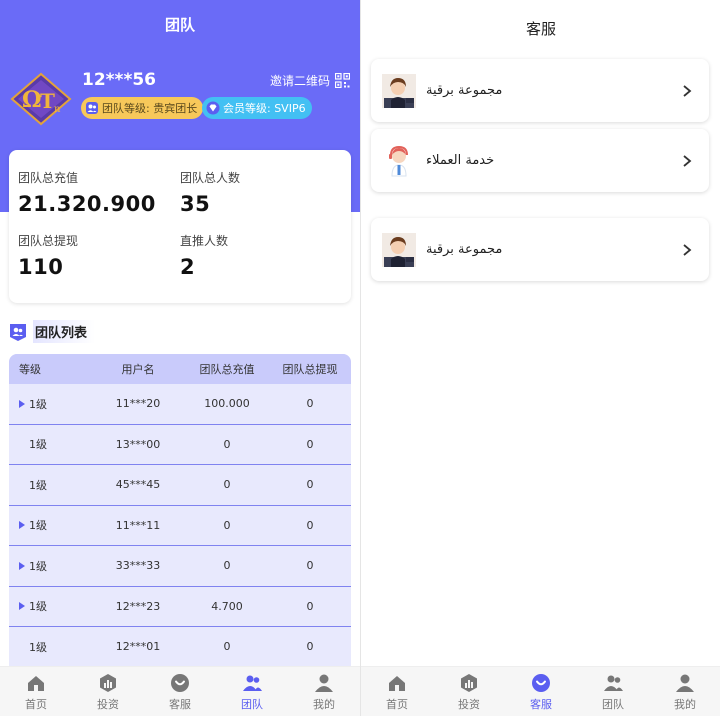 The image size is (720, 716). Describe the element at coordinates (613, 683) in the screenshot. I see `team-icon` at that location.